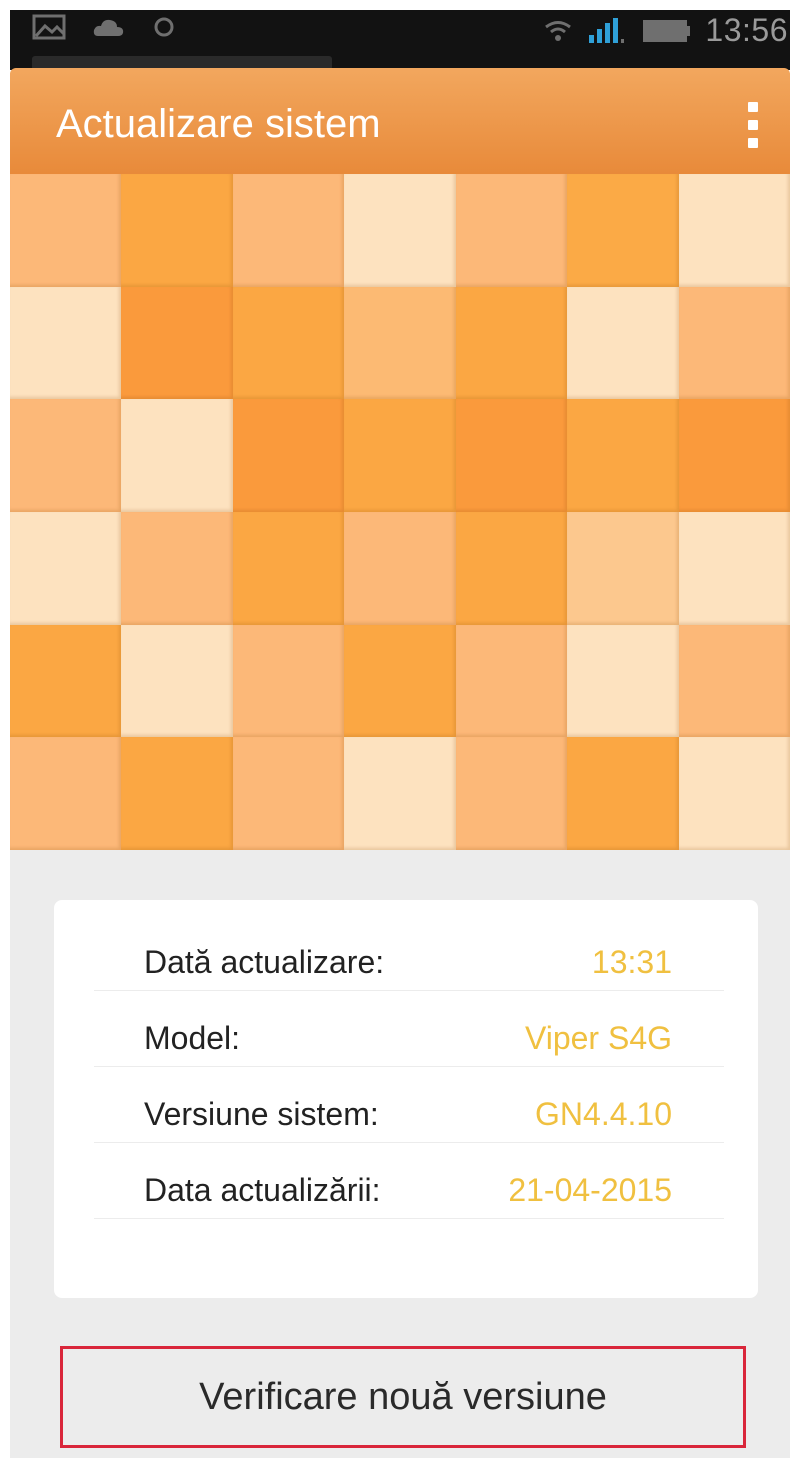 Image resolution: width=790 pixels, height=1458 pixels. Describe the element at coordinates (218, 124) in the screenshot. I see `page-title: Actualizare sistem` at that location.